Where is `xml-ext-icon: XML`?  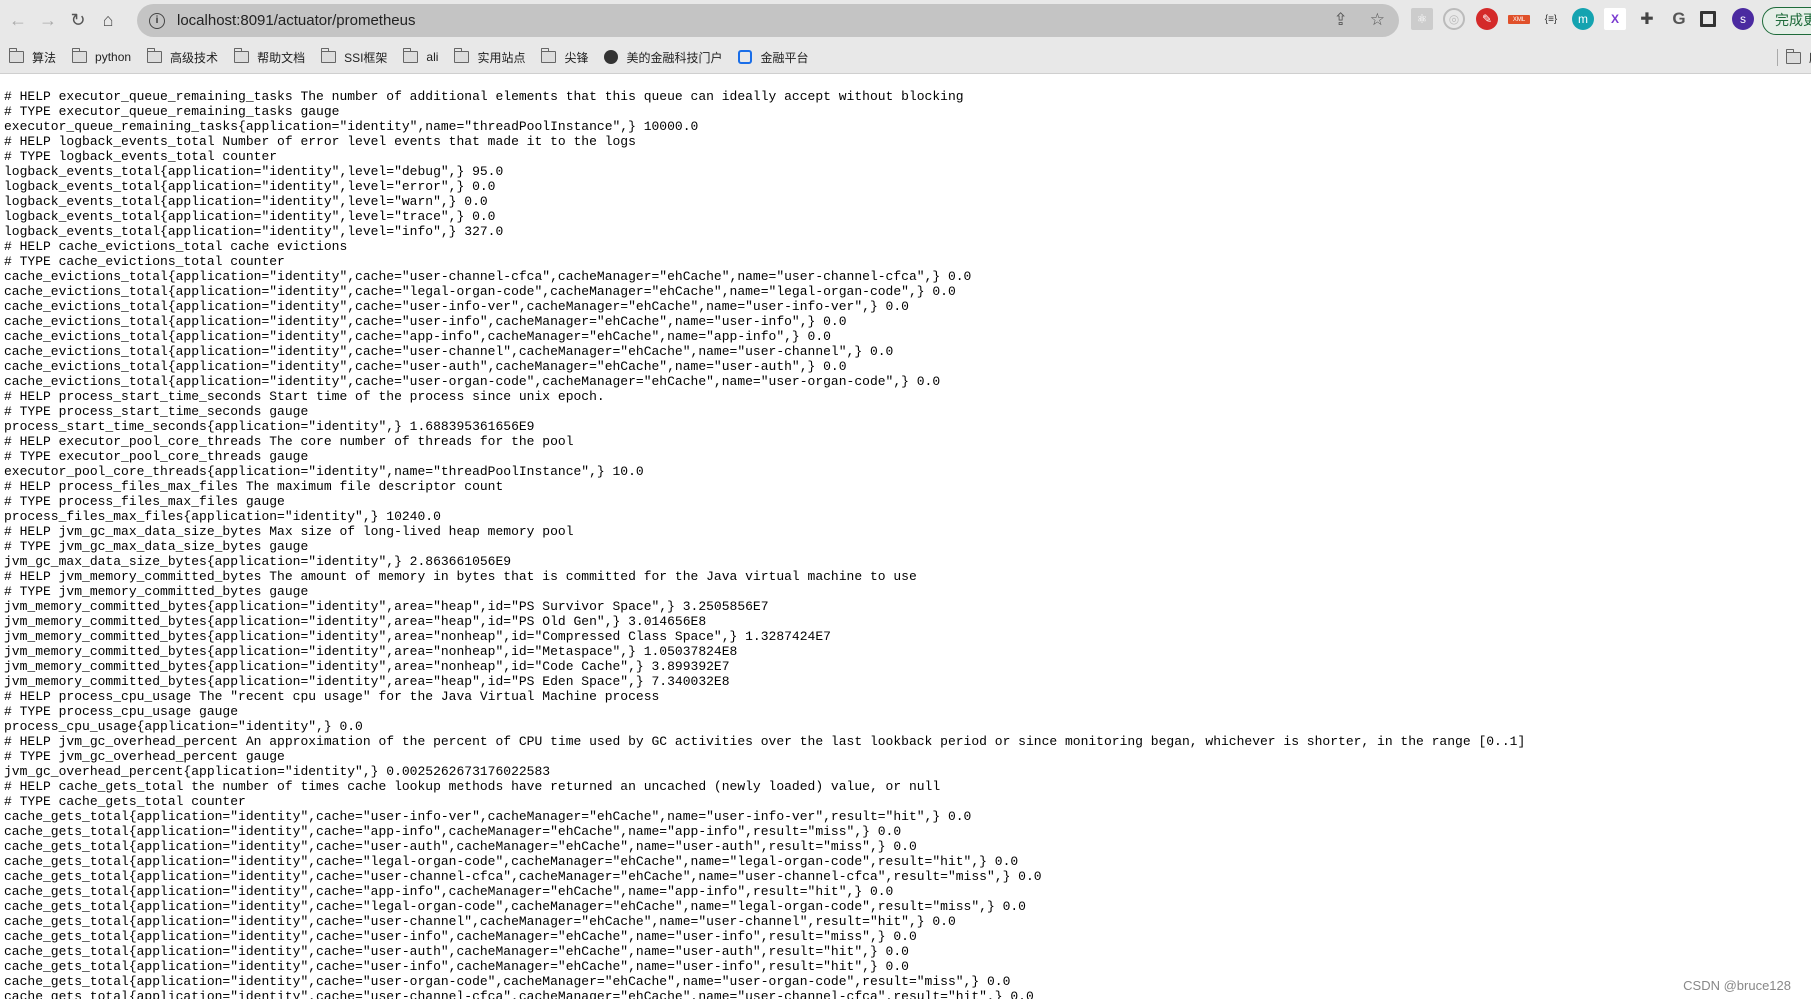 xml-ext-icon: XML is located at coordinates (1519, 19).